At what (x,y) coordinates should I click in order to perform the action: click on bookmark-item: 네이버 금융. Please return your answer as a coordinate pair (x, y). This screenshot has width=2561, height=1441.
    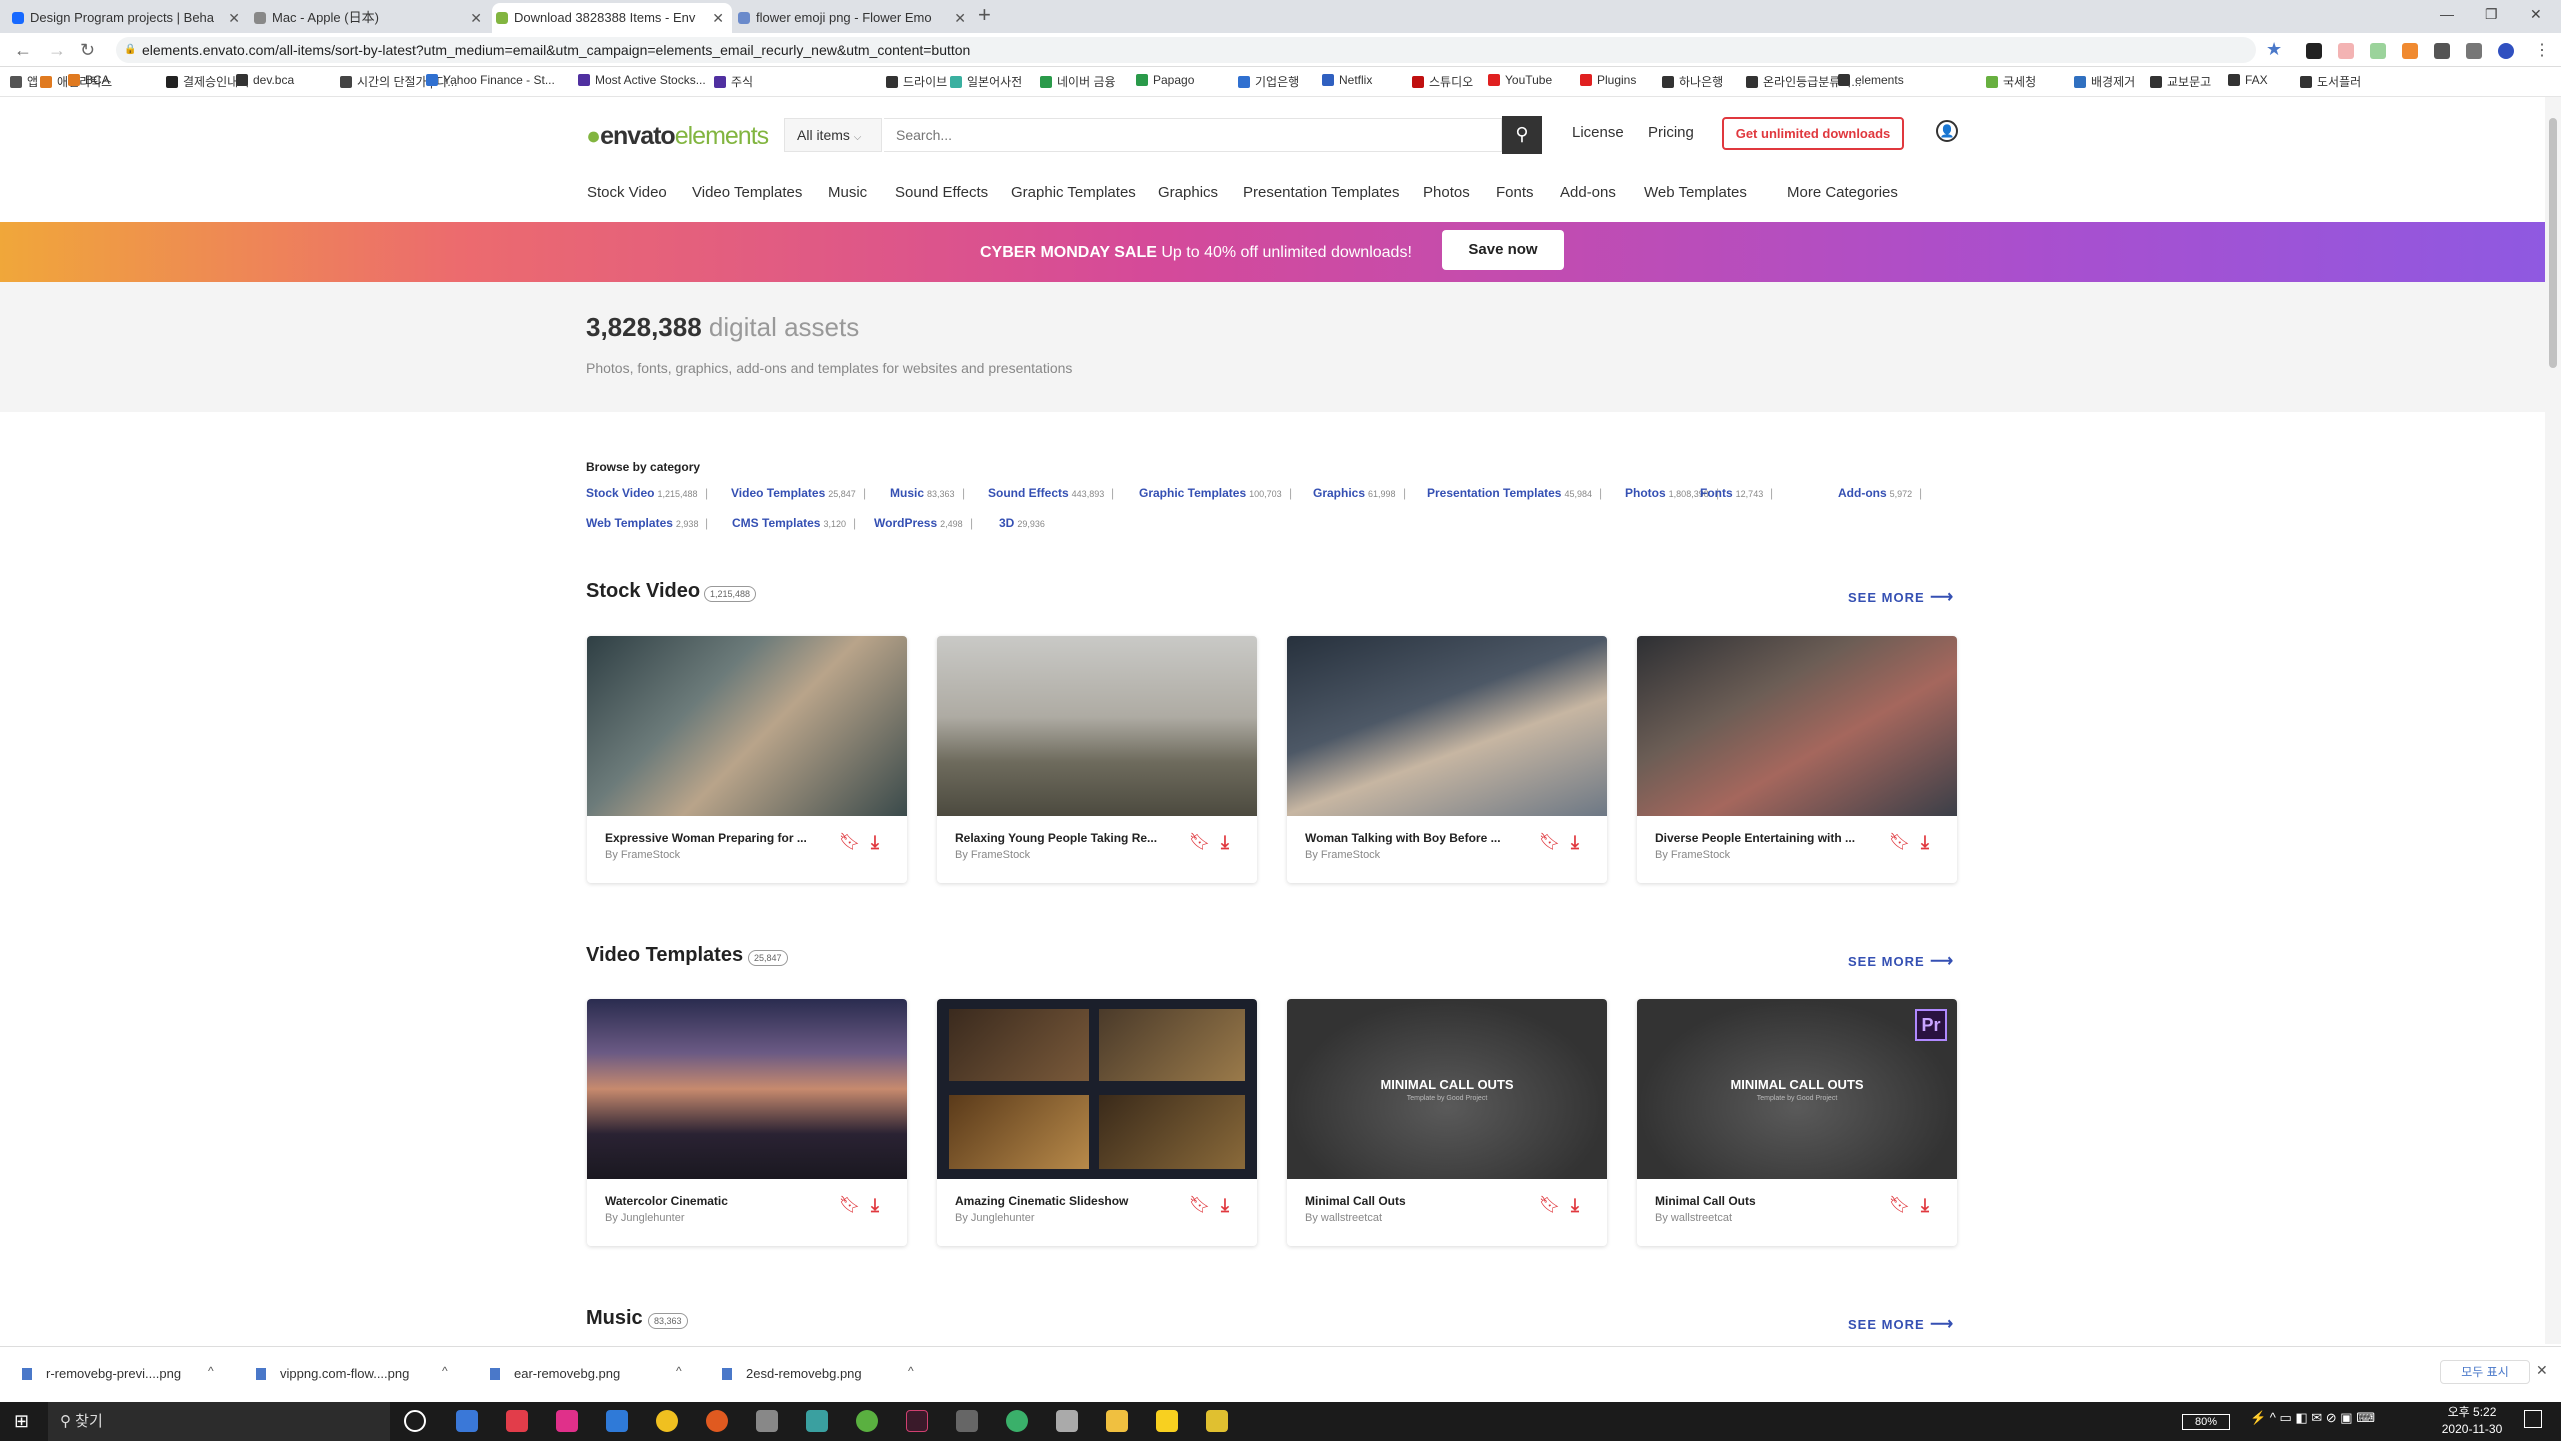
    Looking at the image, I should click on (1078, 81).